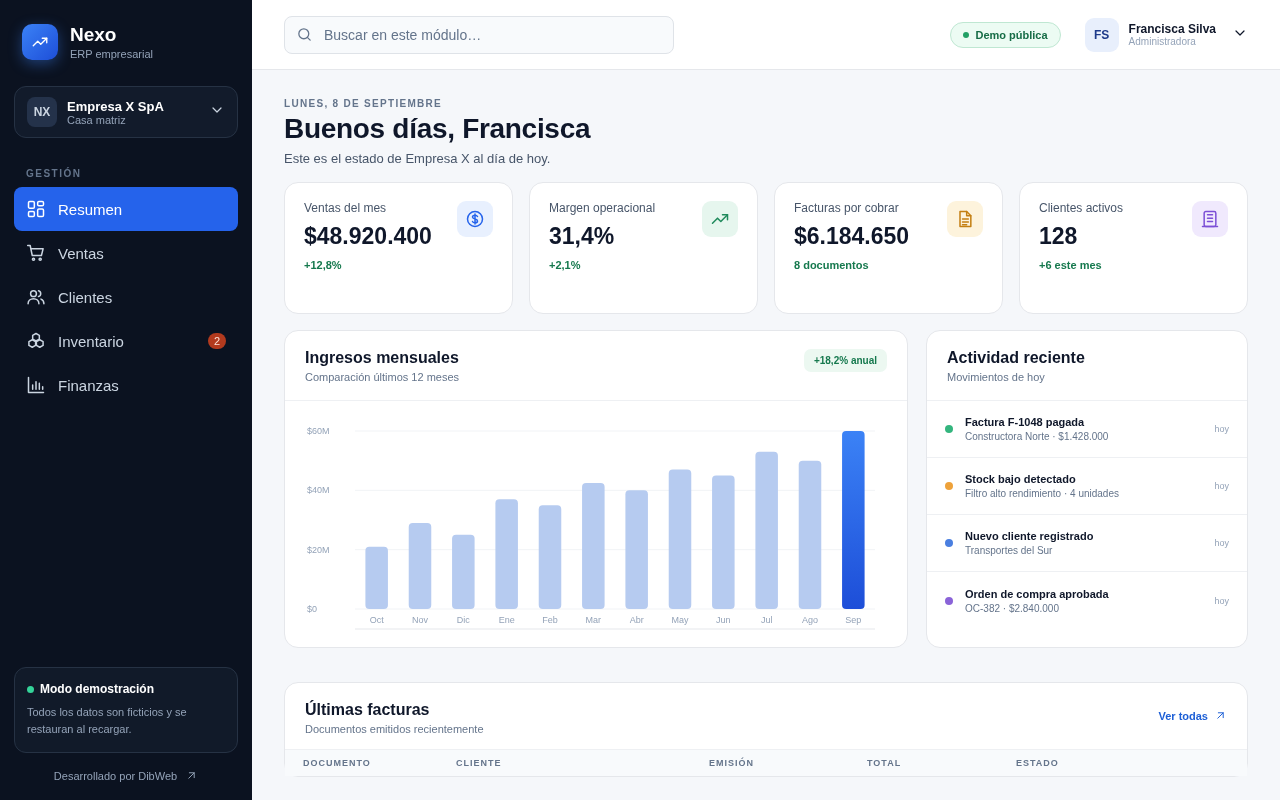 The width and height of the screenshot is (1280, 800). Describe the element at coordinates (1059, 236) in the screenshot. I see `kpi-value: 128` at that location.